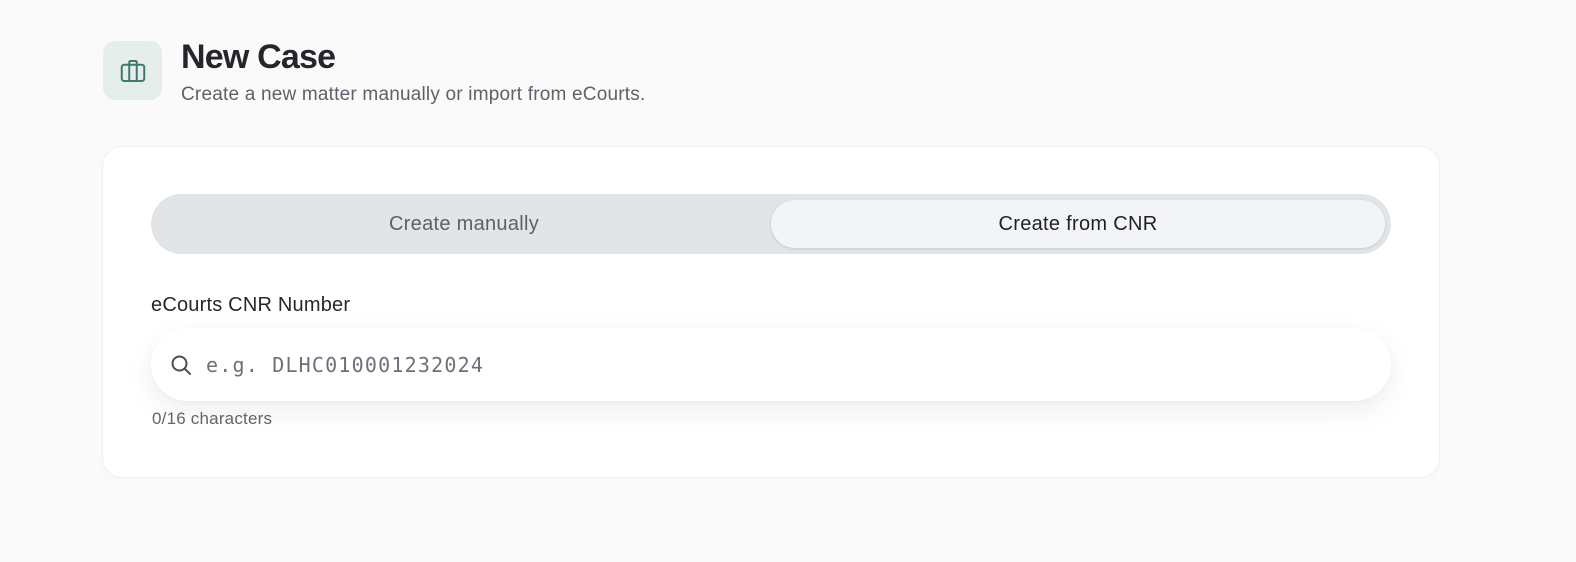  What do you see at coordinates (181, 365) in the screenshot?
I see `search-icon` at bounding box center [181, 365].